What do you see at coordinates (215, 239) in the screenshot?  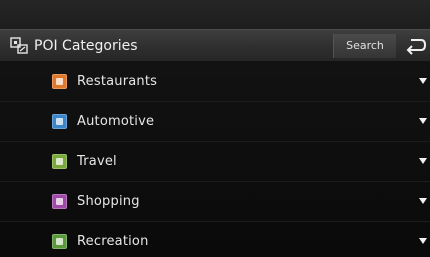 I see `category-row-recreation: Recreation` at bounding box center [215, 239].